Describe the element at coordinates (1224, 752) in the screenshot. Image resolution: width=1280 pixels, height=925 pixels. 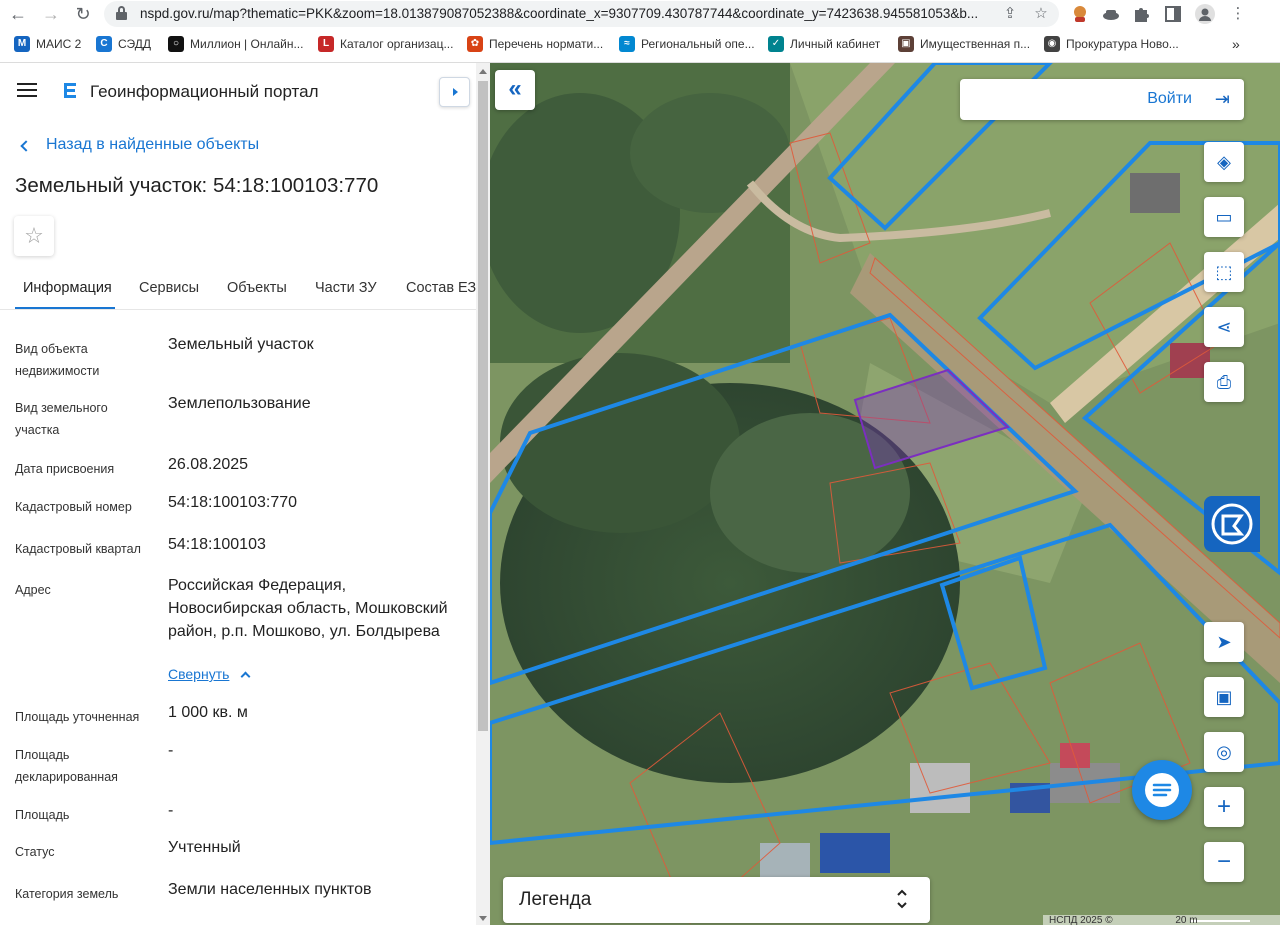
I see `geolocation-icon: ◎` at that location.